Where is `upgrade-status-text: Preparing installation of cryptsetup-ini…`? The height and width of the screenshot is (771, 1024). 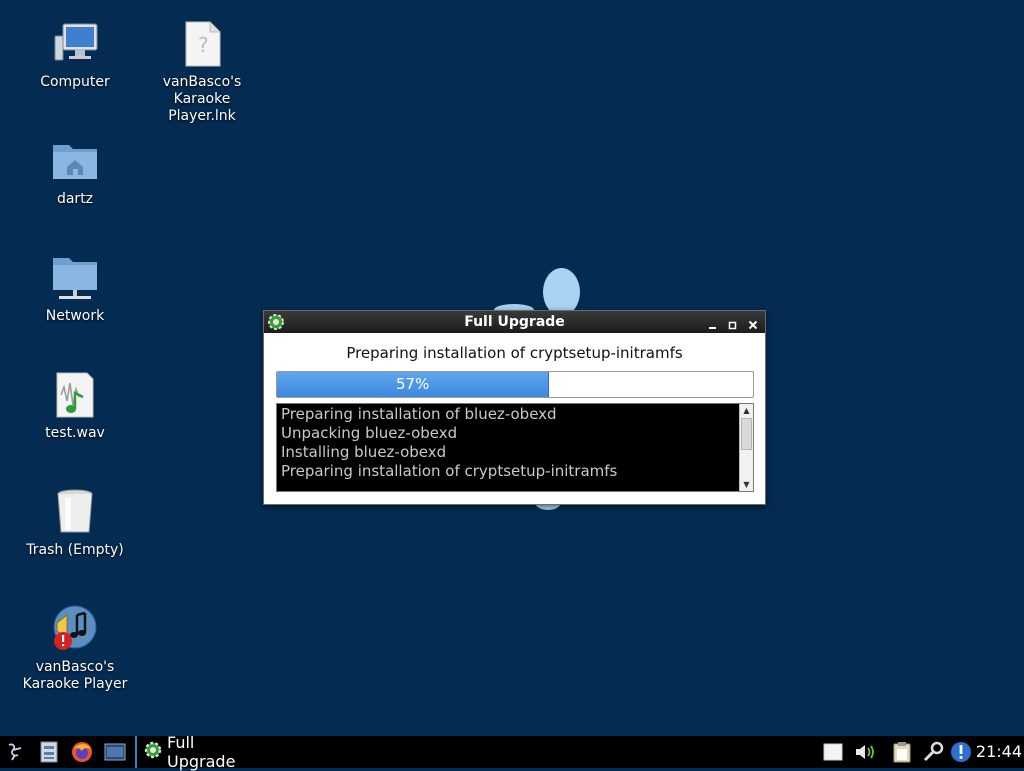
upgrade-status-text: Preparing installation of cryptsetup-ini… is located at coordinates (514, 353).